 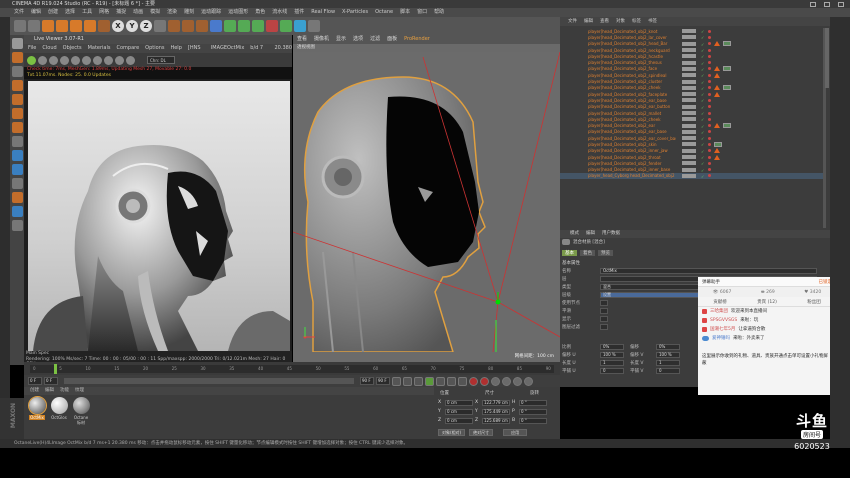 What do you see at coordinates (375, 39) in the screenshot?
I see `viewport-menu-item: 过滤` at bounding box center [375, 39].